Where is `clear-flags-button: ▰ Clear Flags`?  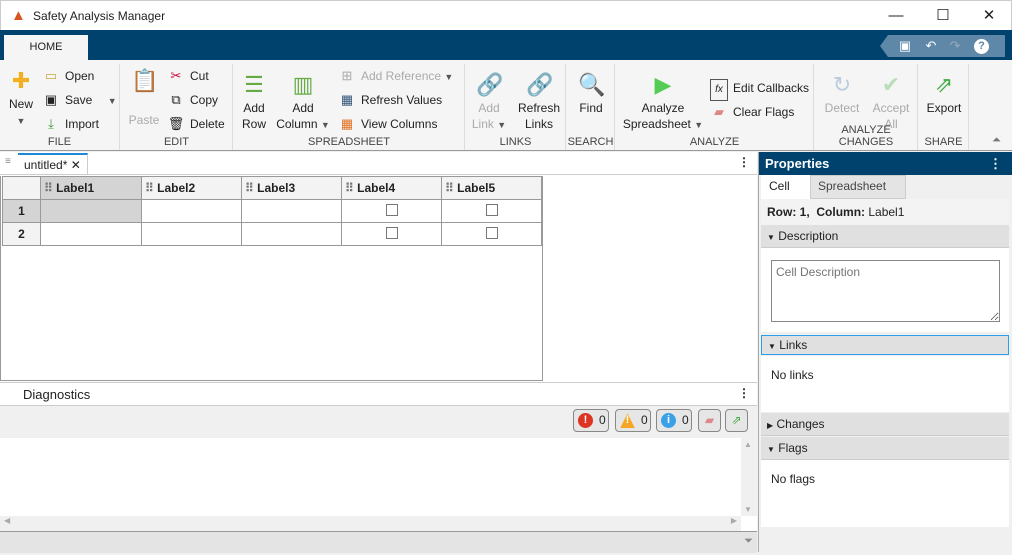
clear-flags-button: ▰ Clear Flags is located at coordinates (752, 112).